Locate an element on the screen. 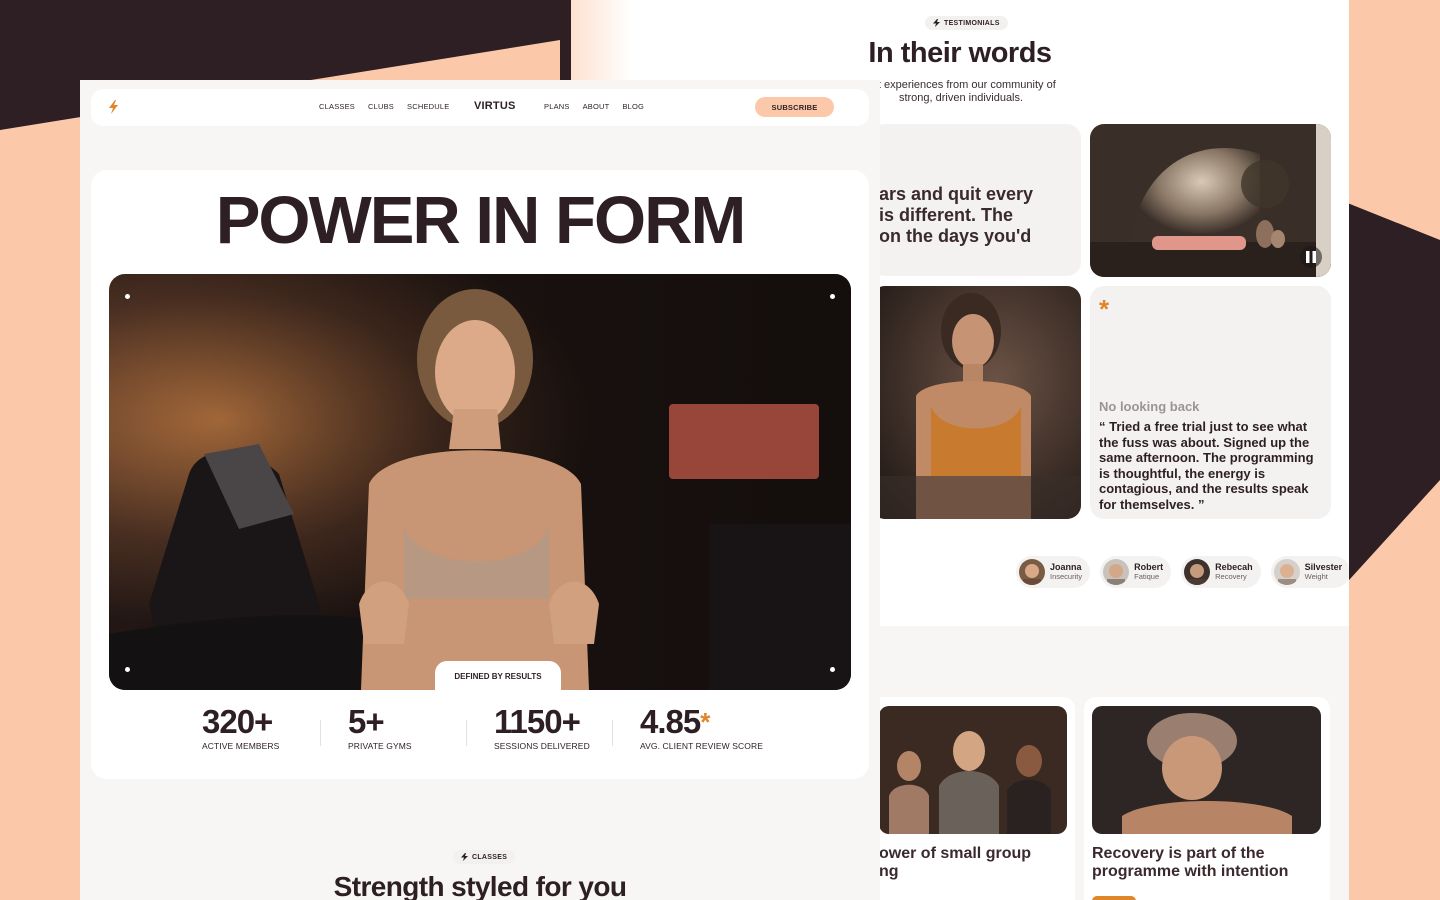  blog-card: ower of small group ng is located at coordinates (973, 798).